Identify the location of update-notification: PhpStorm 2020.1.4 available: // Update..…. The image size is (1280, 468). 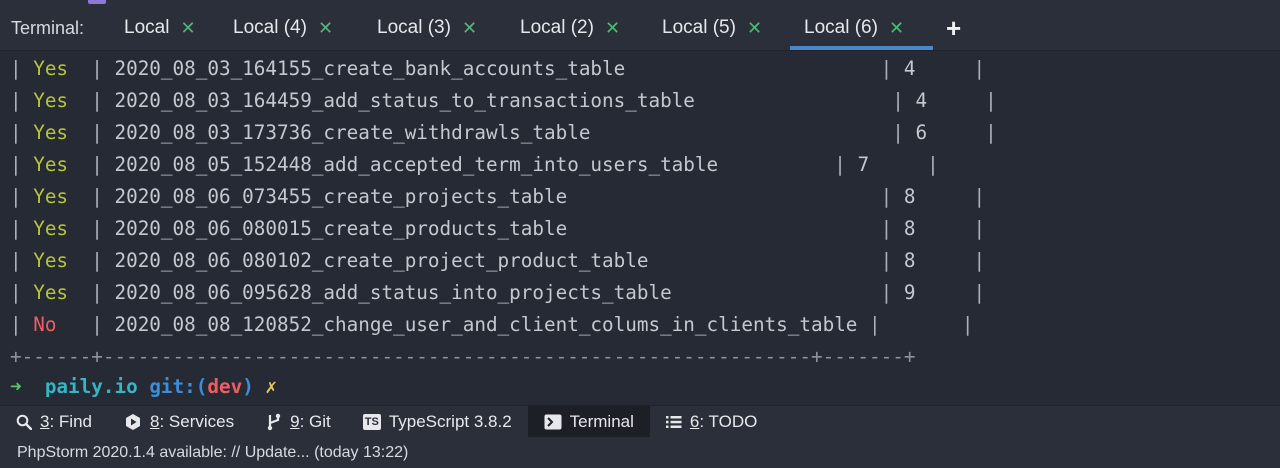
(212, 453).